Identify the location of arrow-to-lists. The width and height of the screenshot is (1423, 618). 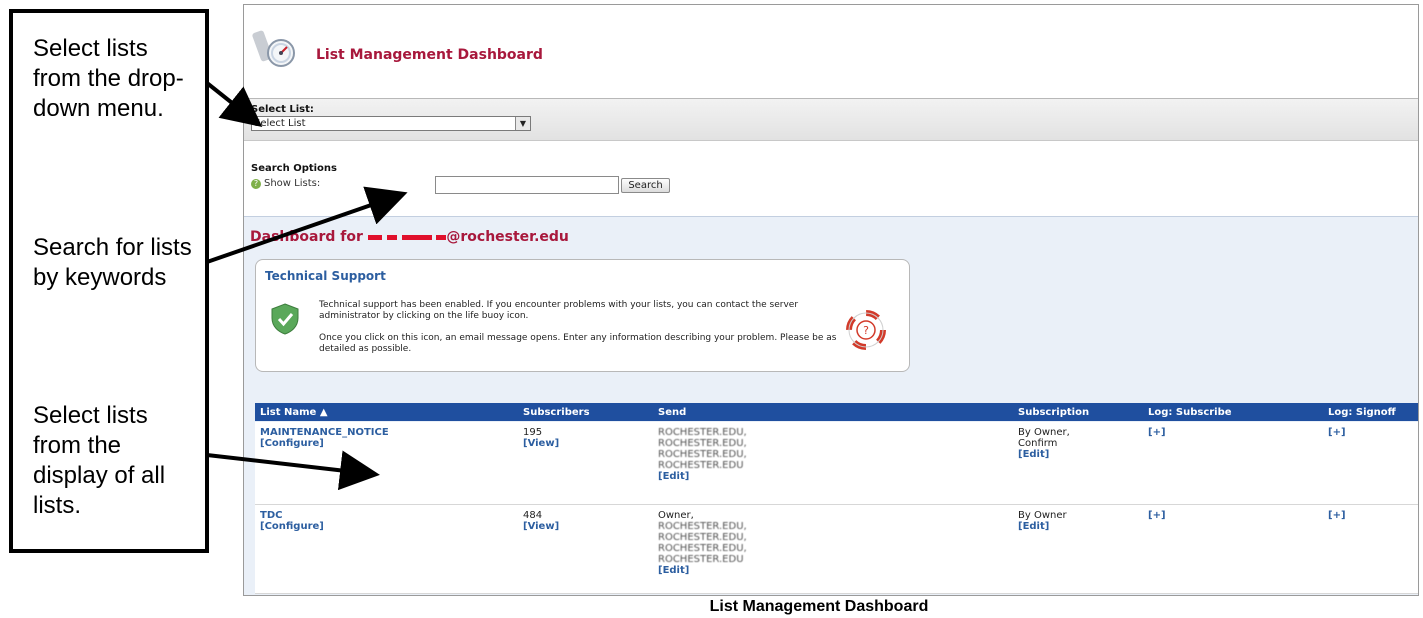
(293, 470).